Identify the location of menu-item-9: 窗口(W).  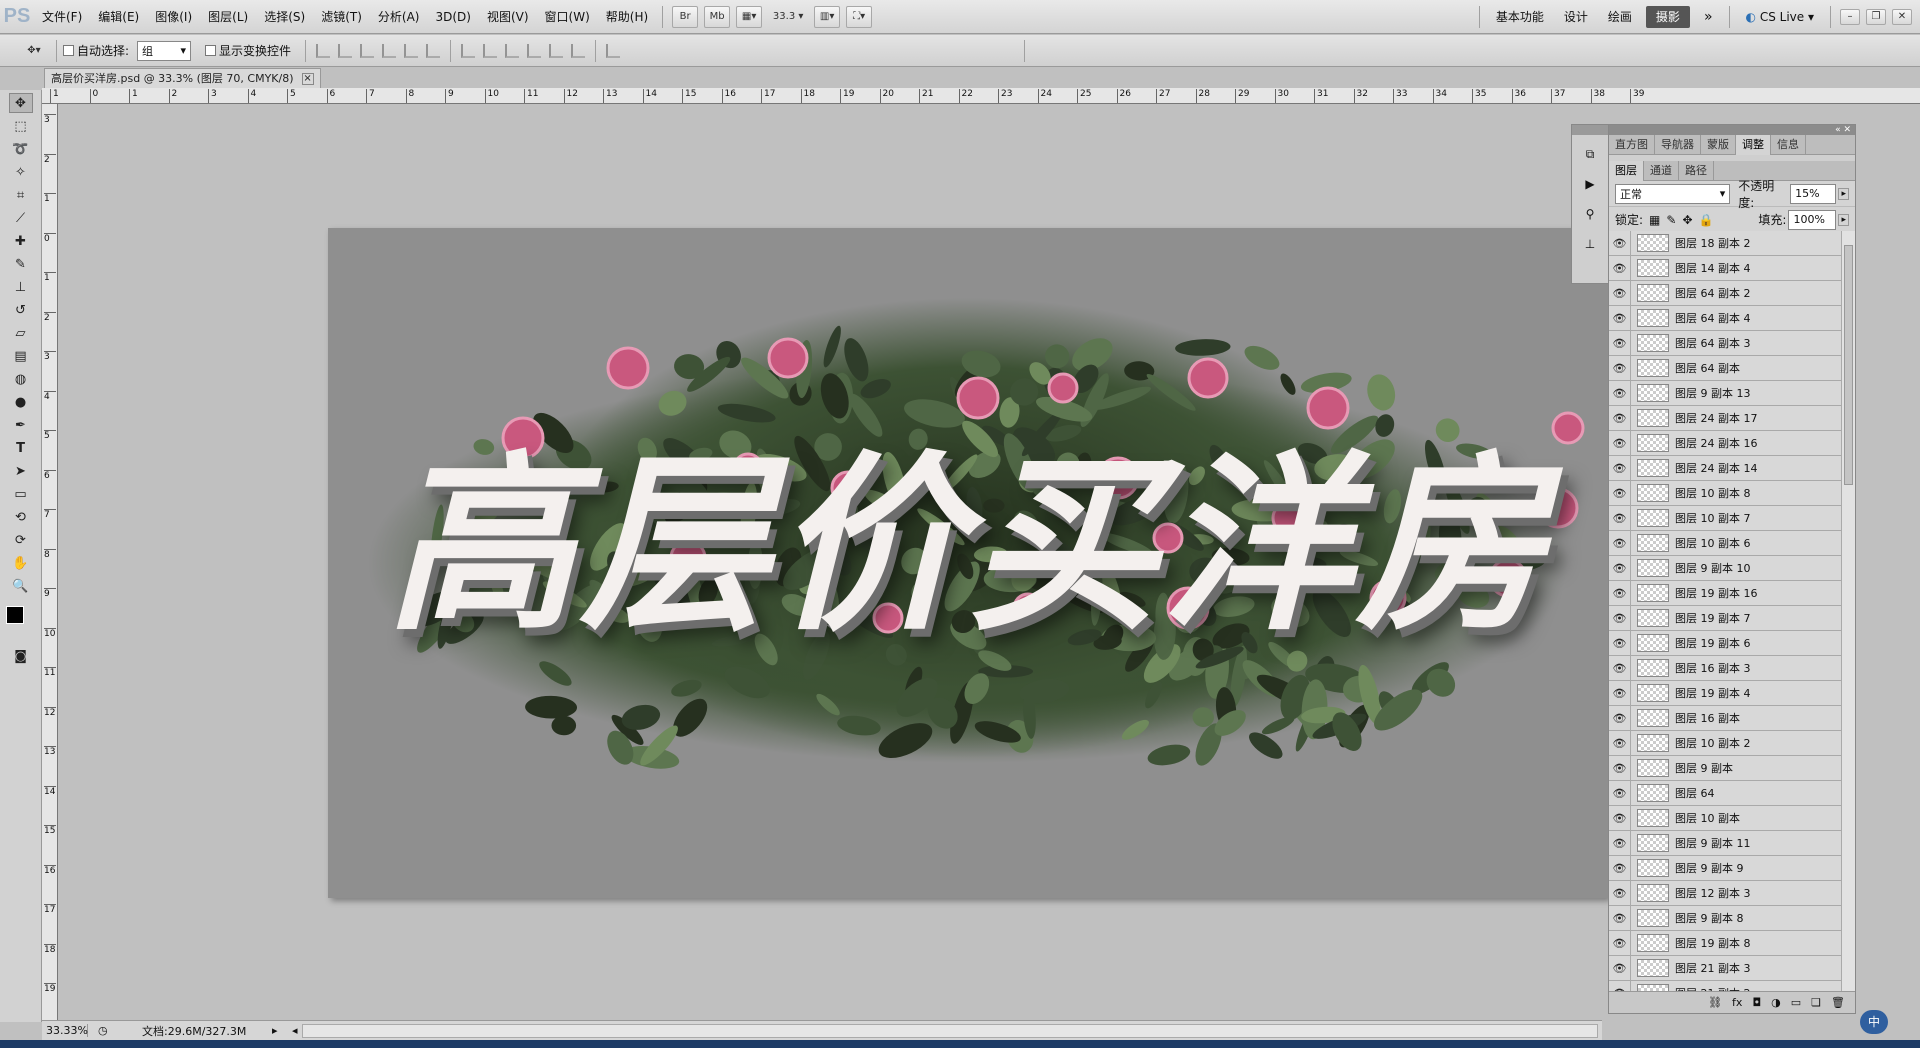
(567, 17).